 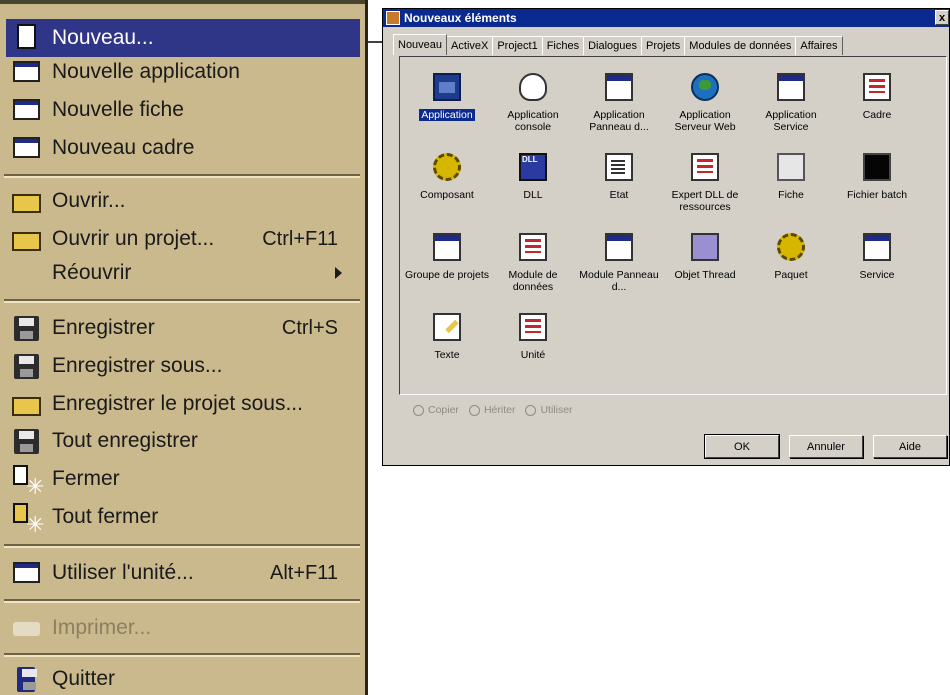 I want to click on service-app-icon, so click(x=791, y=87).